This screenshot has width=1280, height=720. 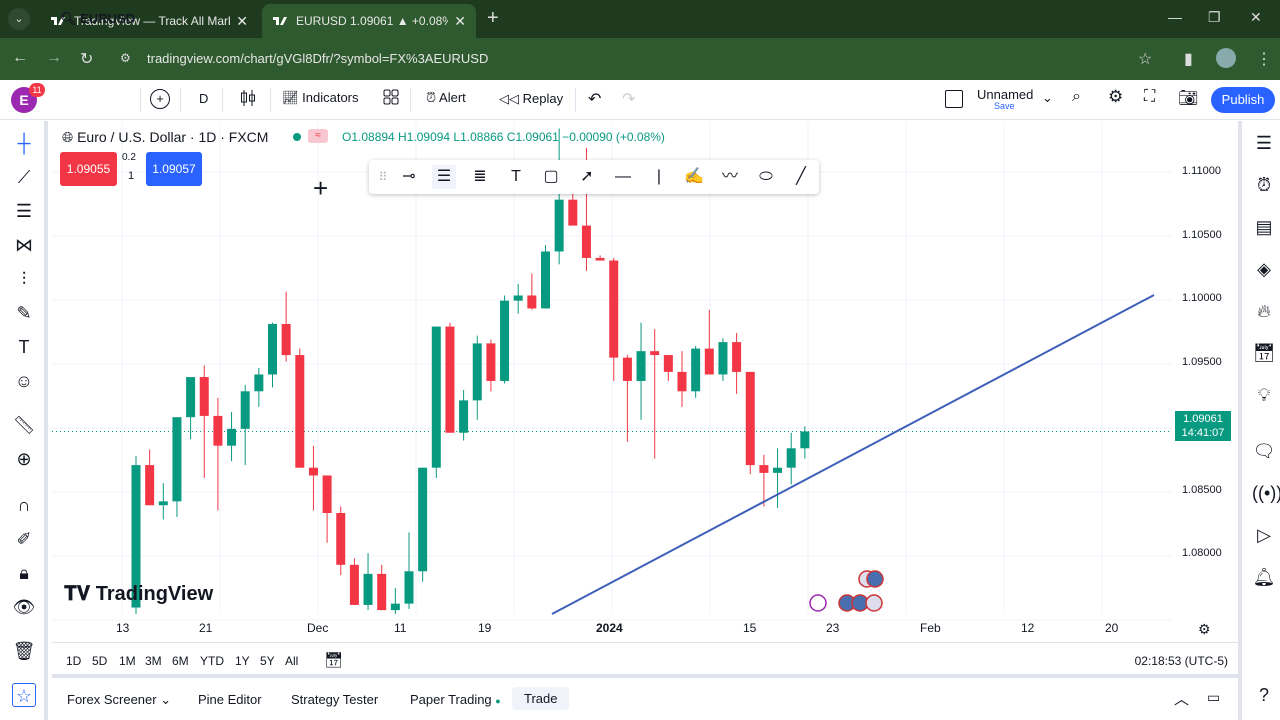 I want to click on brush-icon: ✎, so click(x=24, y=313).